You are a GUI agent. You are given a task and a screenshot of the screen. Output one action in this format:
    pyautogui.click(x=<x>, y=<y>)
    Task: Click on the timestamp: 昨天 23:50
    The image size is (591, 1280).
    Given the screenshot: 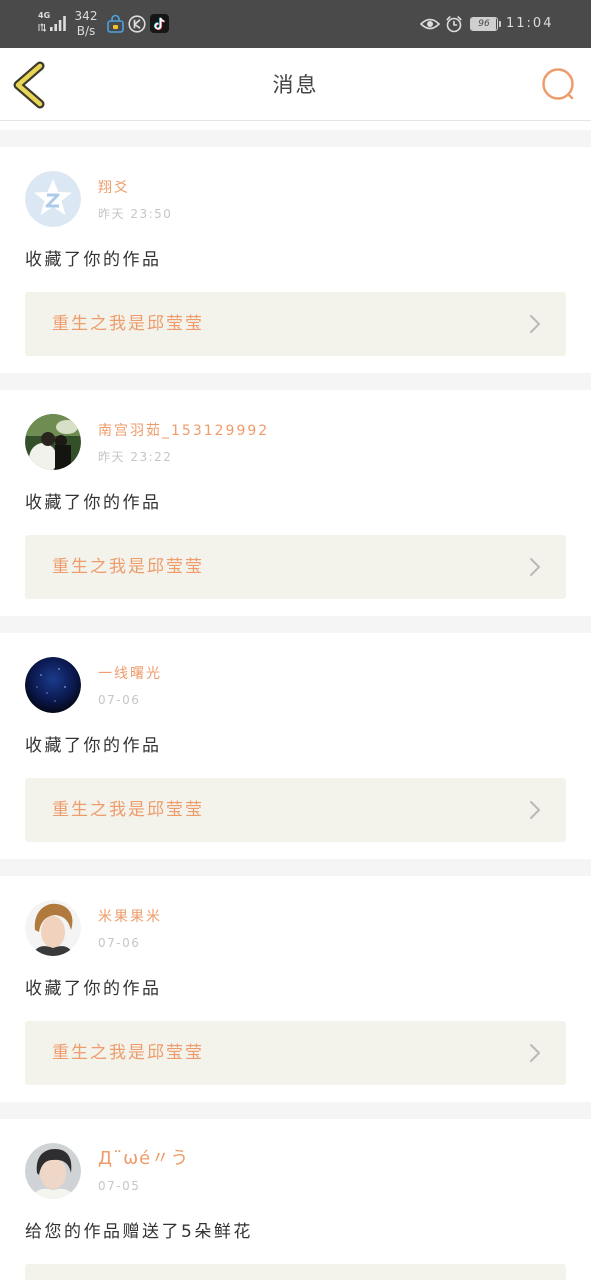 What is the action you would take?
    pyautogui.click(x=135, y=214)
    